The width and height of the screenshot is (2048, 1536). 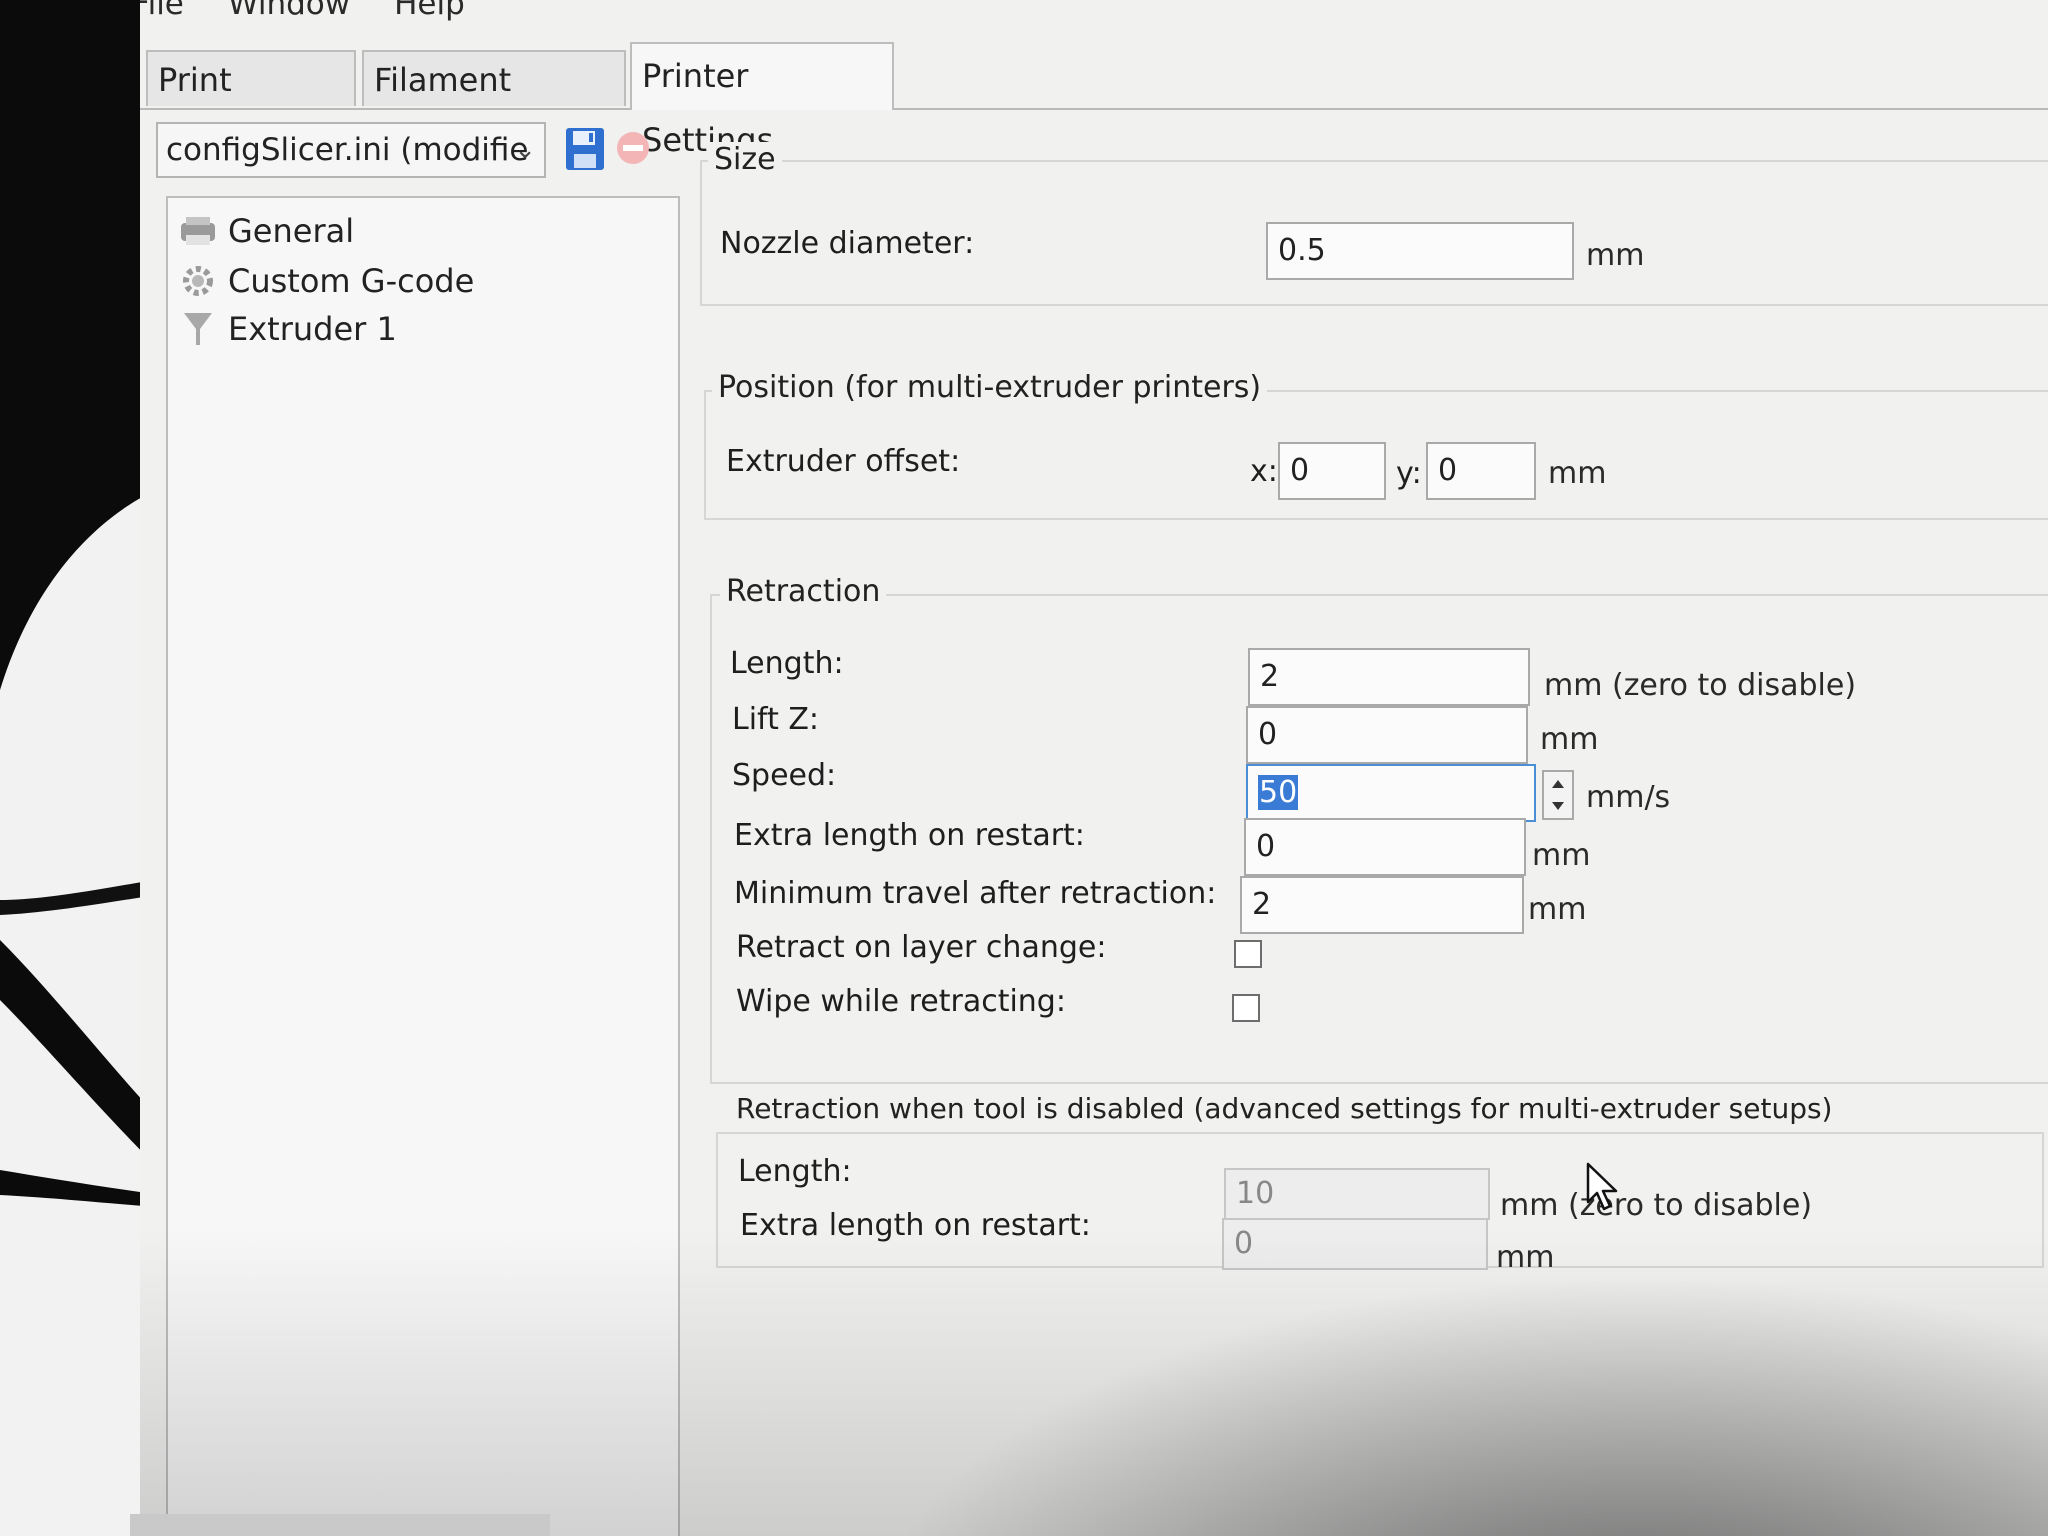 What do you see at coordinates (1700, 685) in the screenshot?
I see `retraction-length-unit: mm (zero to disable)` at bounding box center [1700, 685].